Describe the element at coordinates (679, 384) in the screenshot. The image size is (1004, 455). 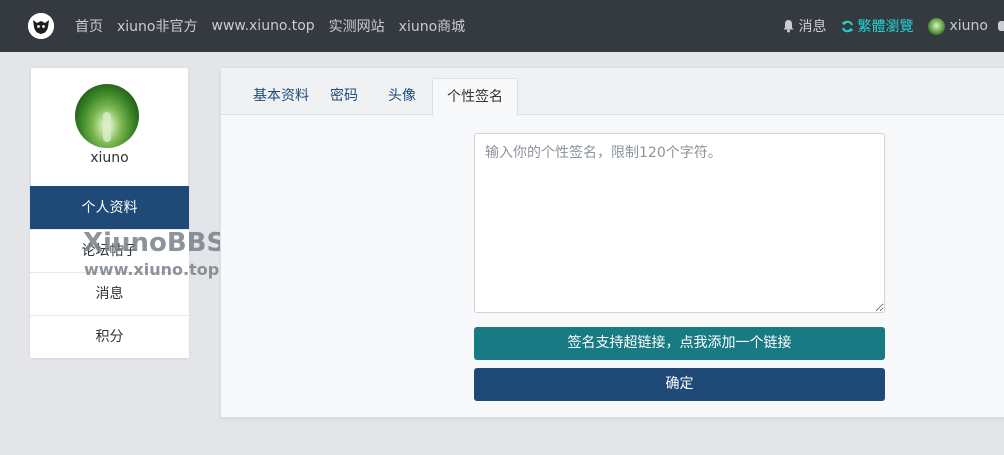
I see `confirm-button: 确定` at that location.